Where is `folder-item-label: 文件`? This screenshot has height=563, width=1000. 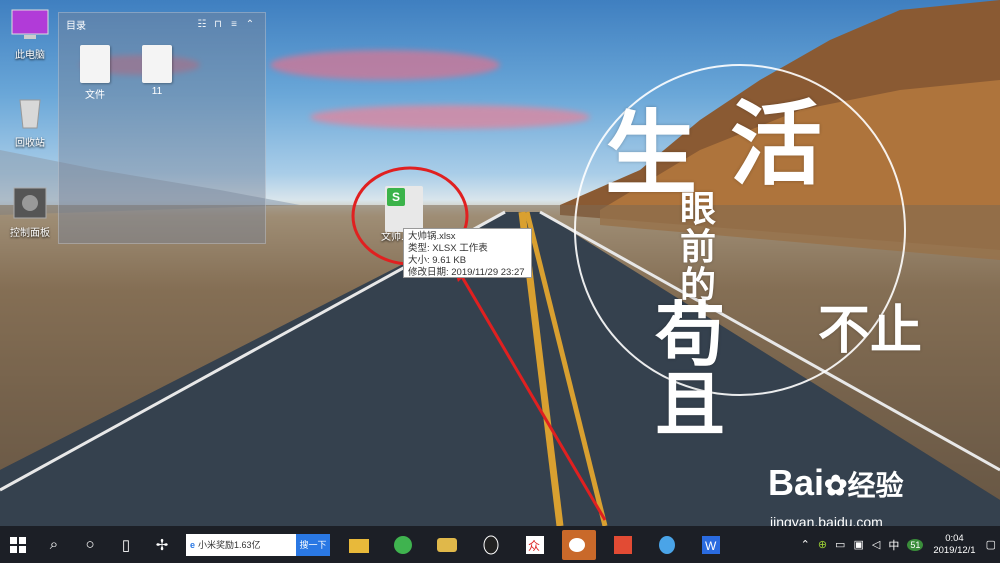
folder-item-label: 文件 is located at coordinates (95, 95).